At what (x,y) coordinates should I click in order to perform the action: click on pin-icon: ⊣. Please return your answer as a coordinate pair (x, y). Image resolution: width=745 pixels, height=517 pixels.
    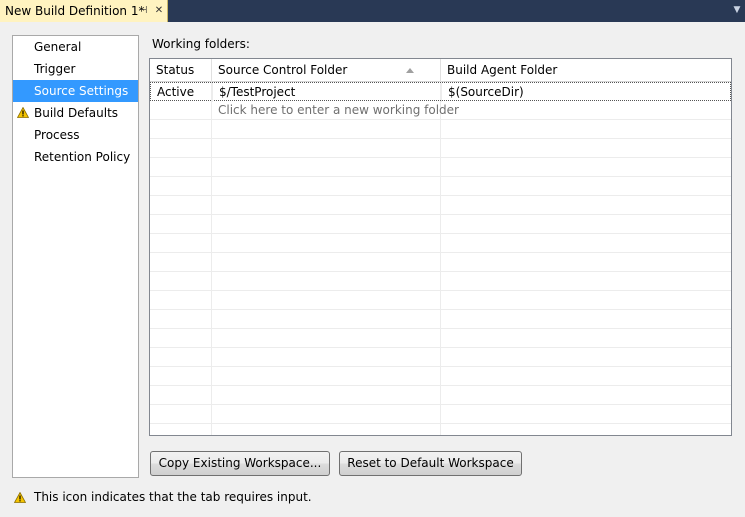
    Looking at the image, I should click on (143, 10).